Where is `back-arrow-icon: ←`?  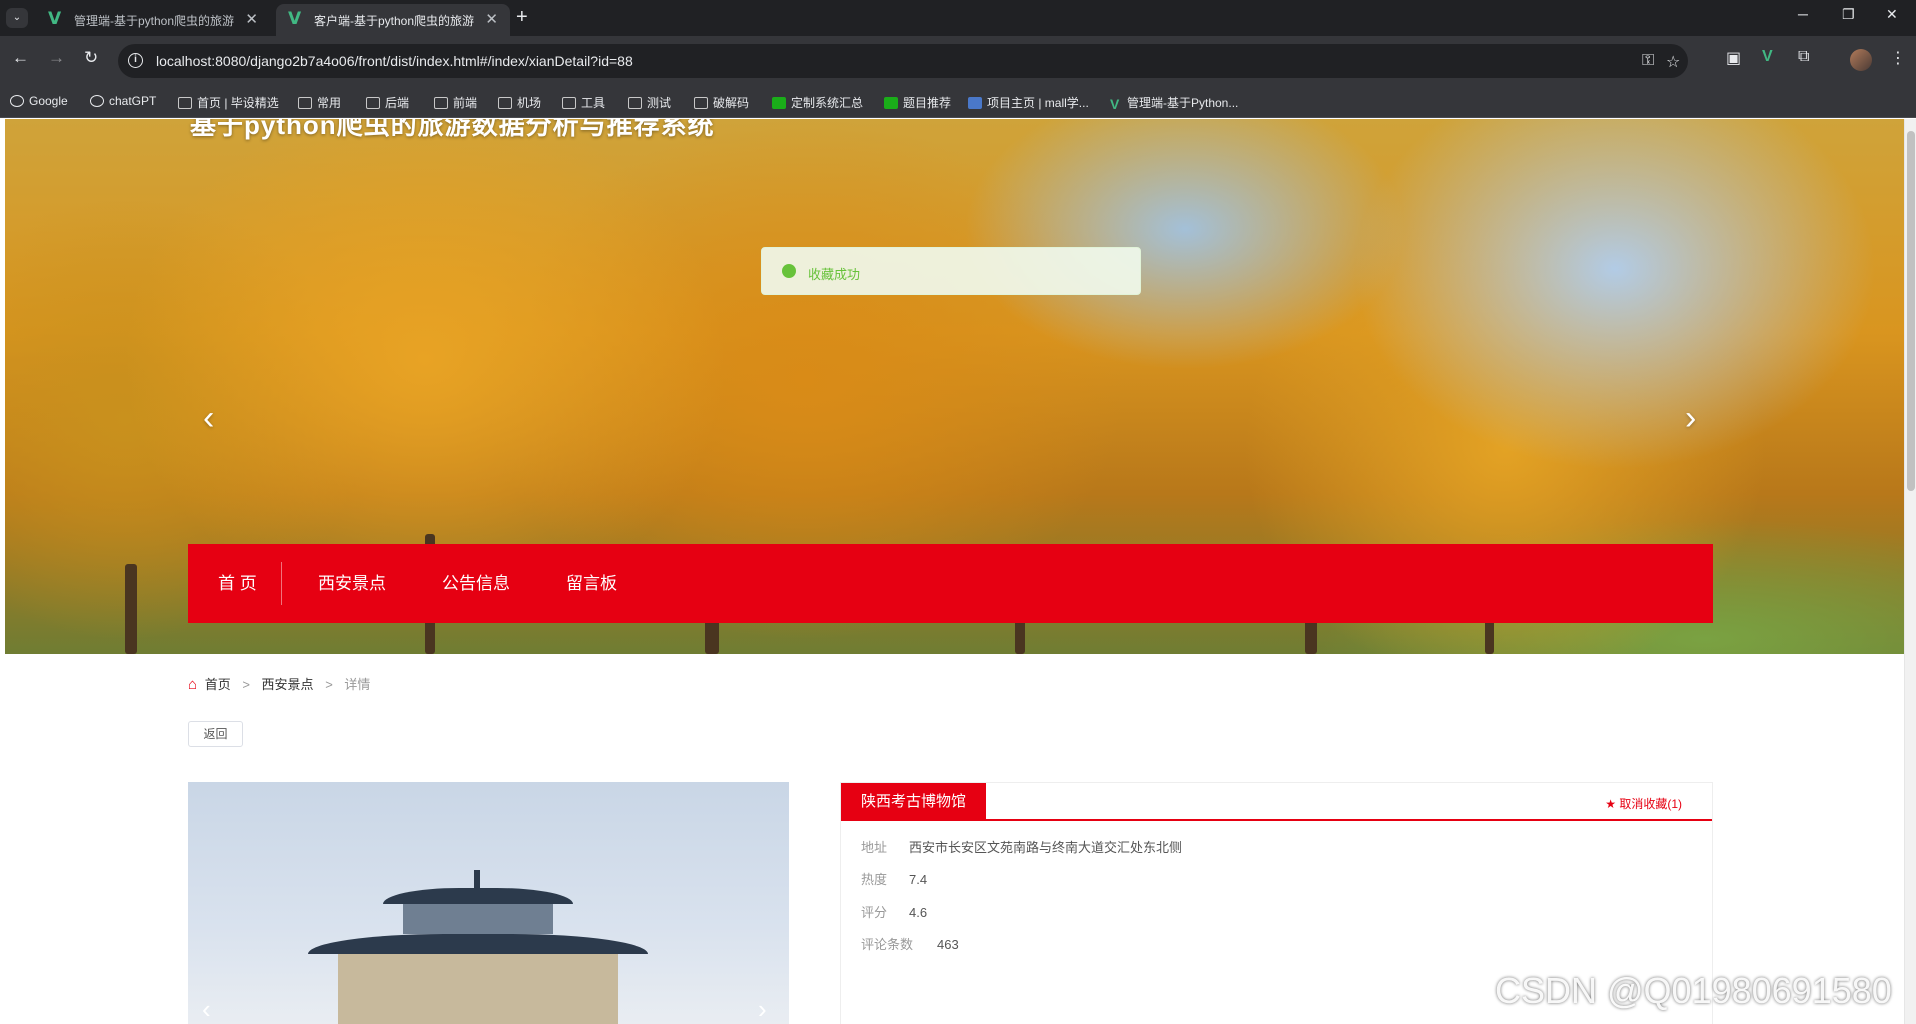 back-arrow-icon: ← is located at coordinates (20, 58).